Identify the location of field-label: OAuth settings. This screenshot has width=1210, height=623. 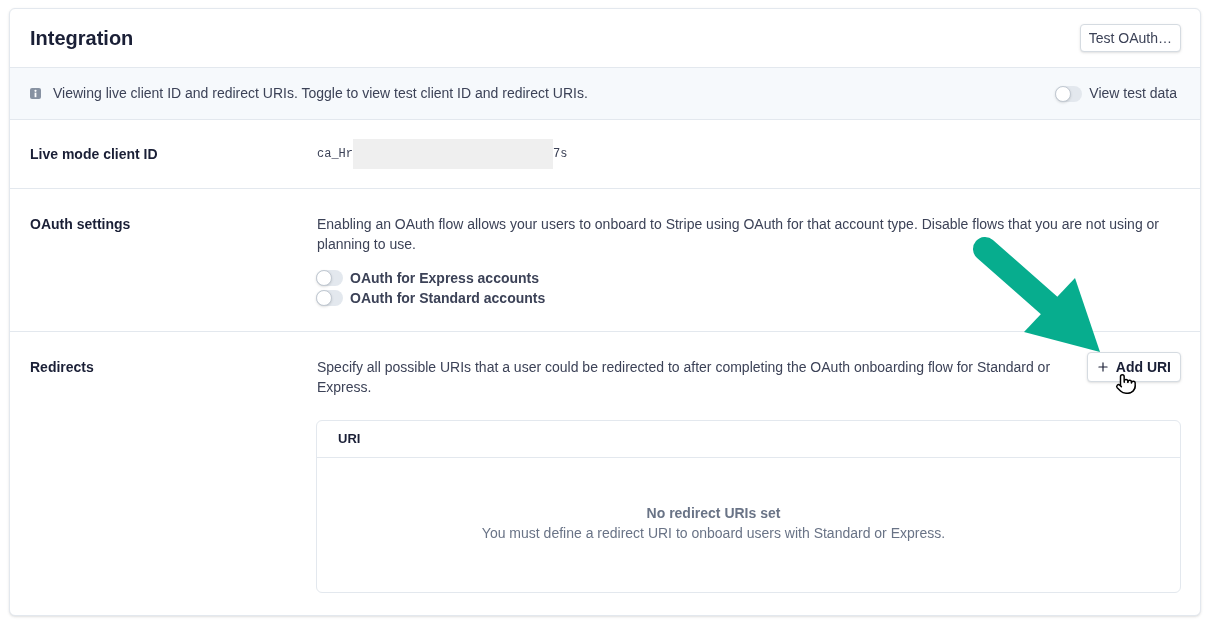
(81, 224).